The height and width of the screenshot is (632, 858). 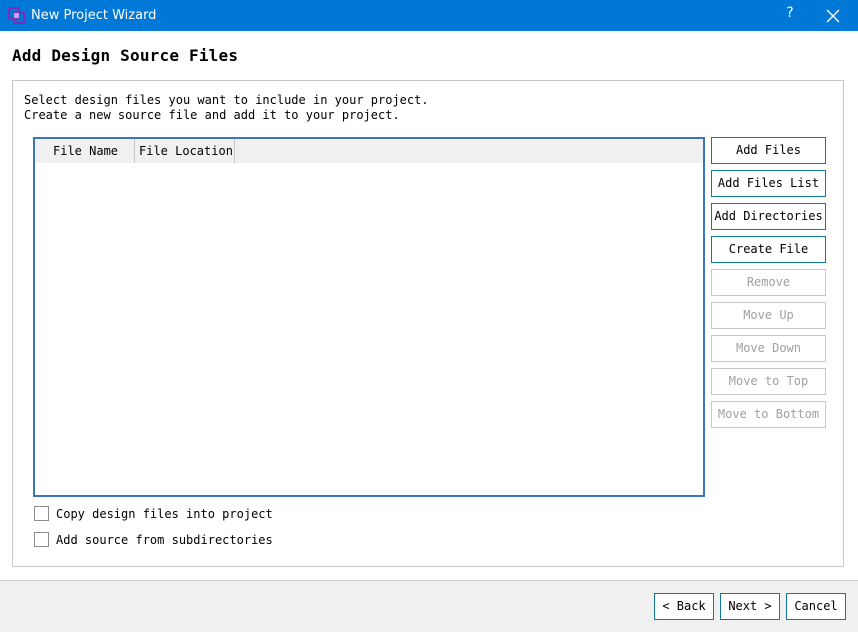 What do you see at coordinates (768, 414) in the screenshot?
I see `move-to-bottom-button: Move to Bottom` at bounding box center [768, 414].